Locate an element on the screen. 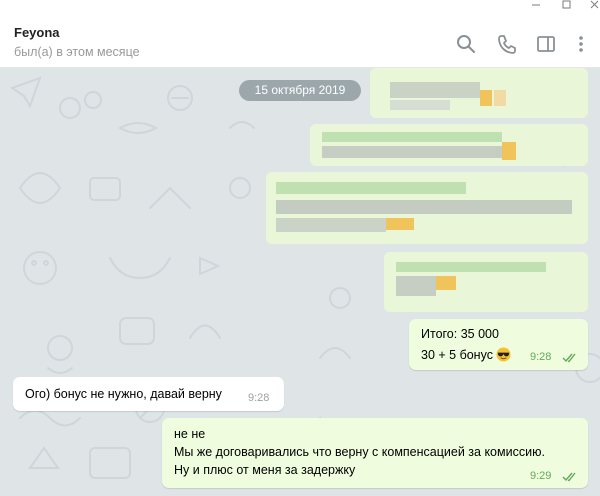  message-line: 30 + 5 бонус is located at coordinates (466, 354).